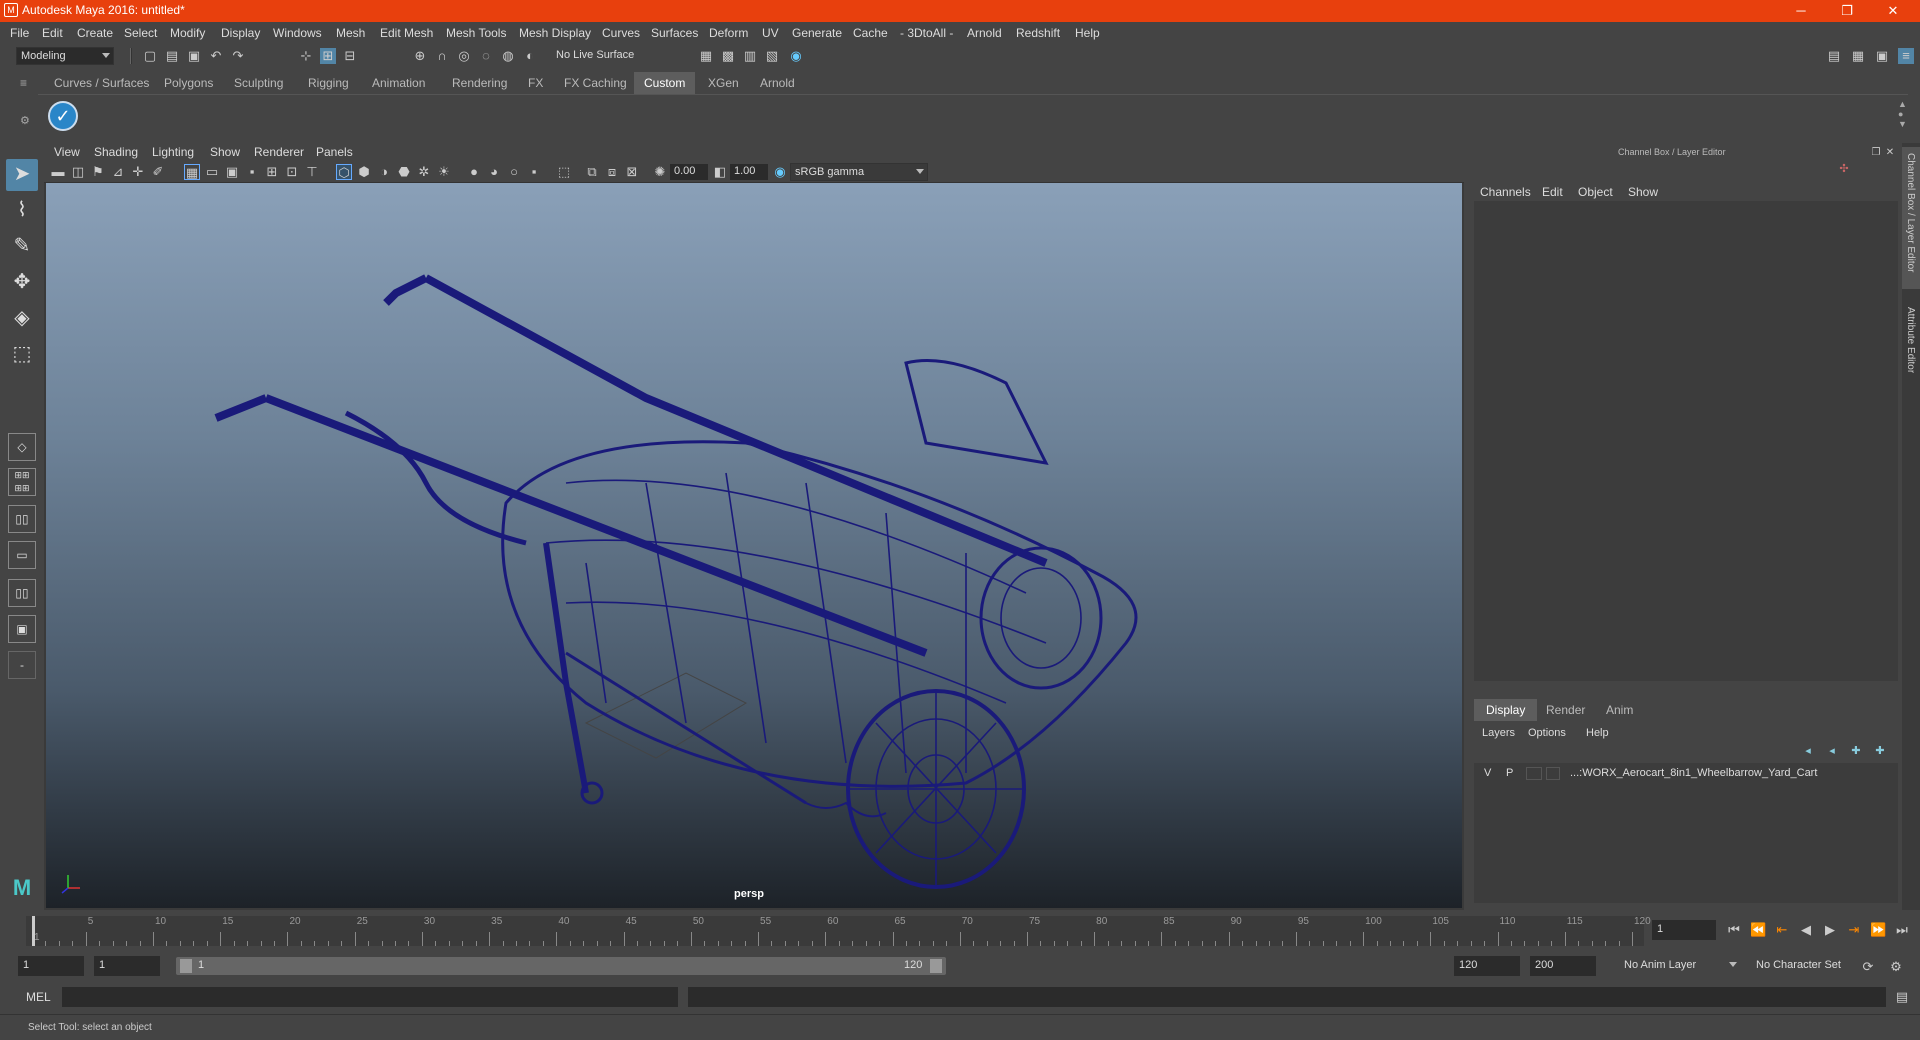 This screenshot has height=1040, width=1920. I want to click on script-editor-icon: ▤, so click(1902, 997).